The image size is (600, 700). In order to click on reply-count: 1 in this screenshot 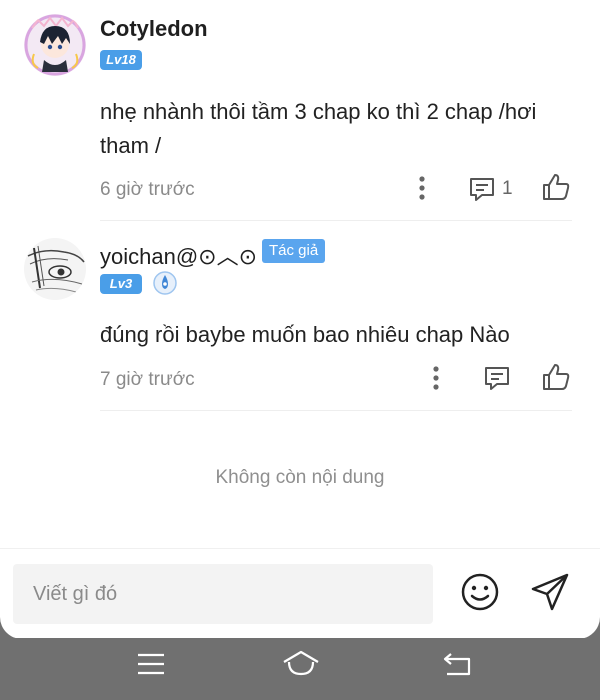, I will do `click(507, 188)`.